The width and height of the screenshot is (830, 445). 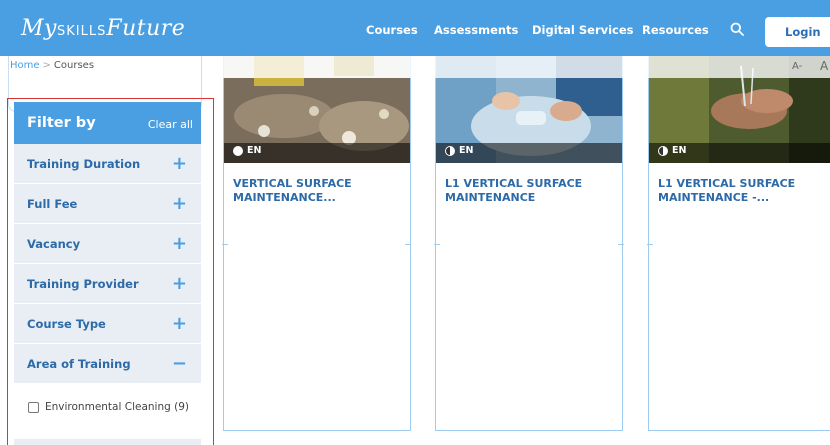 What do you see at coordinates (146, 28) in the screenshot?
I see `logo-text-future: Future` at bounding box center [146, 28].